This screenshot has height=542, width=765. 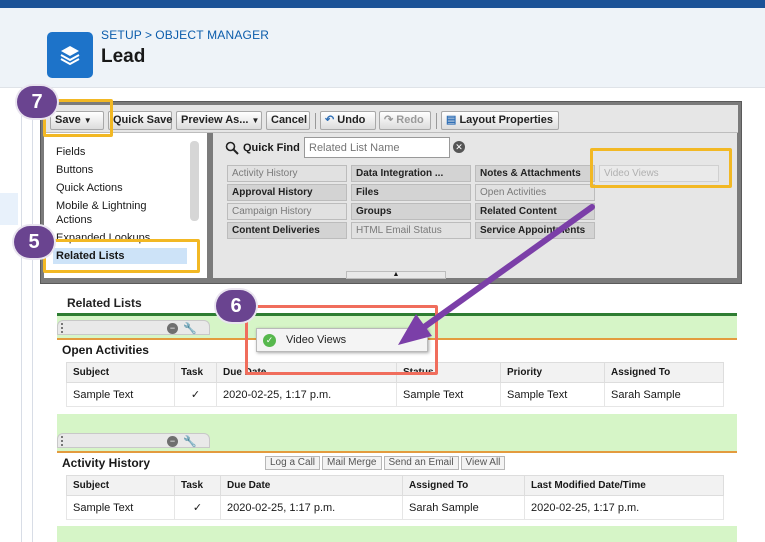 What do you see at coordinates (496, 274) in the screenshot?
I see `drag-arrow-icon` at bounding box center [496, 274].